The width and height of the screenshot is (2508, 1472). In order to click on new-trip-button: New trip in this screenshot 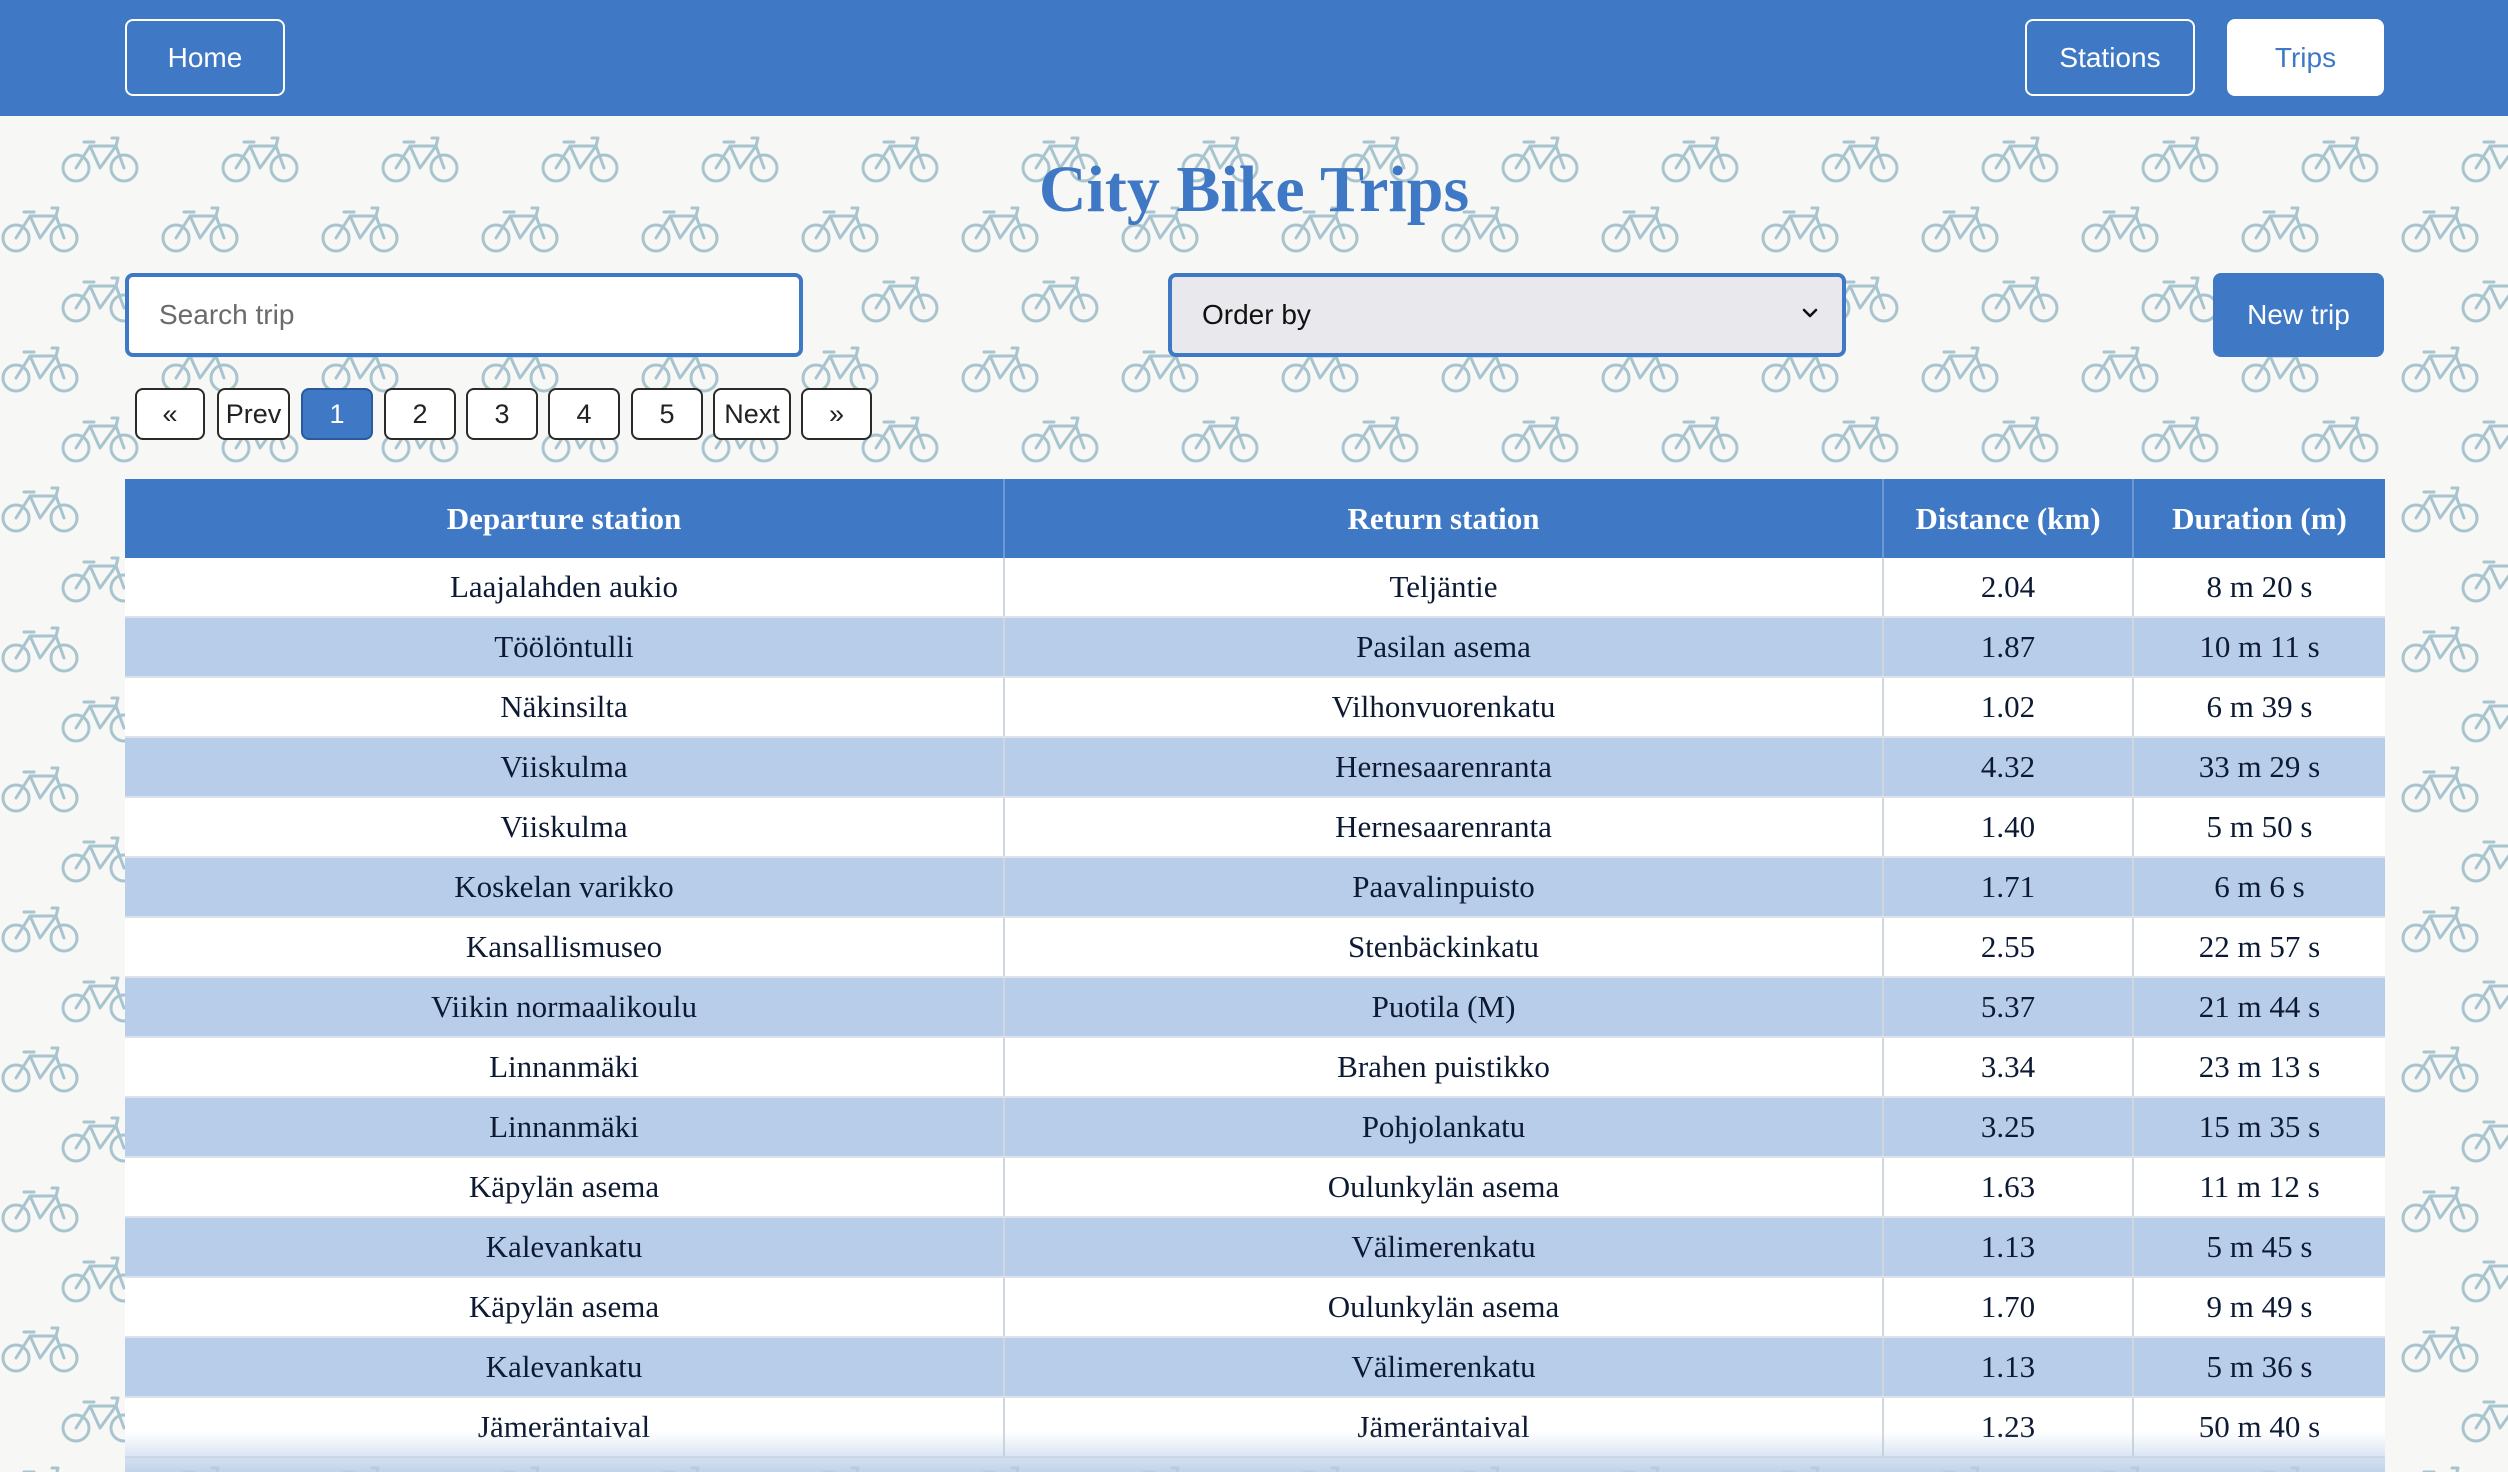, I will do `click(2298, 315)`.